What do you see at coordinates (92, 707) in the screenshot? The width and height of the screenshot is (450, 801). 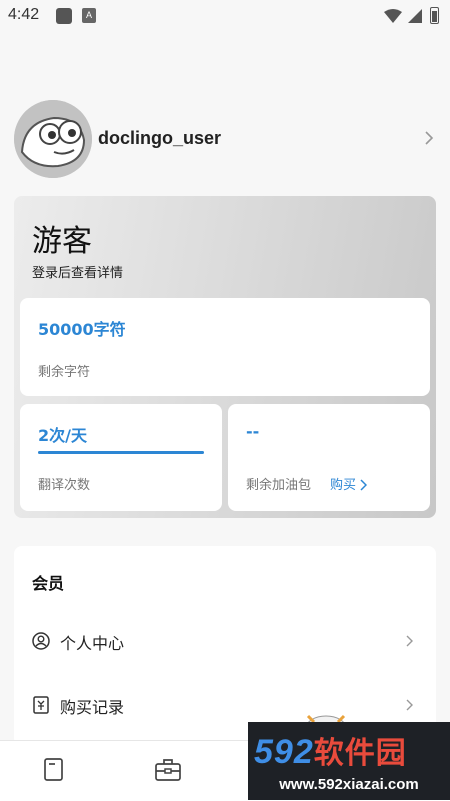 I see `menu-item-label: 购买记录` at bounding box center [92, 707].